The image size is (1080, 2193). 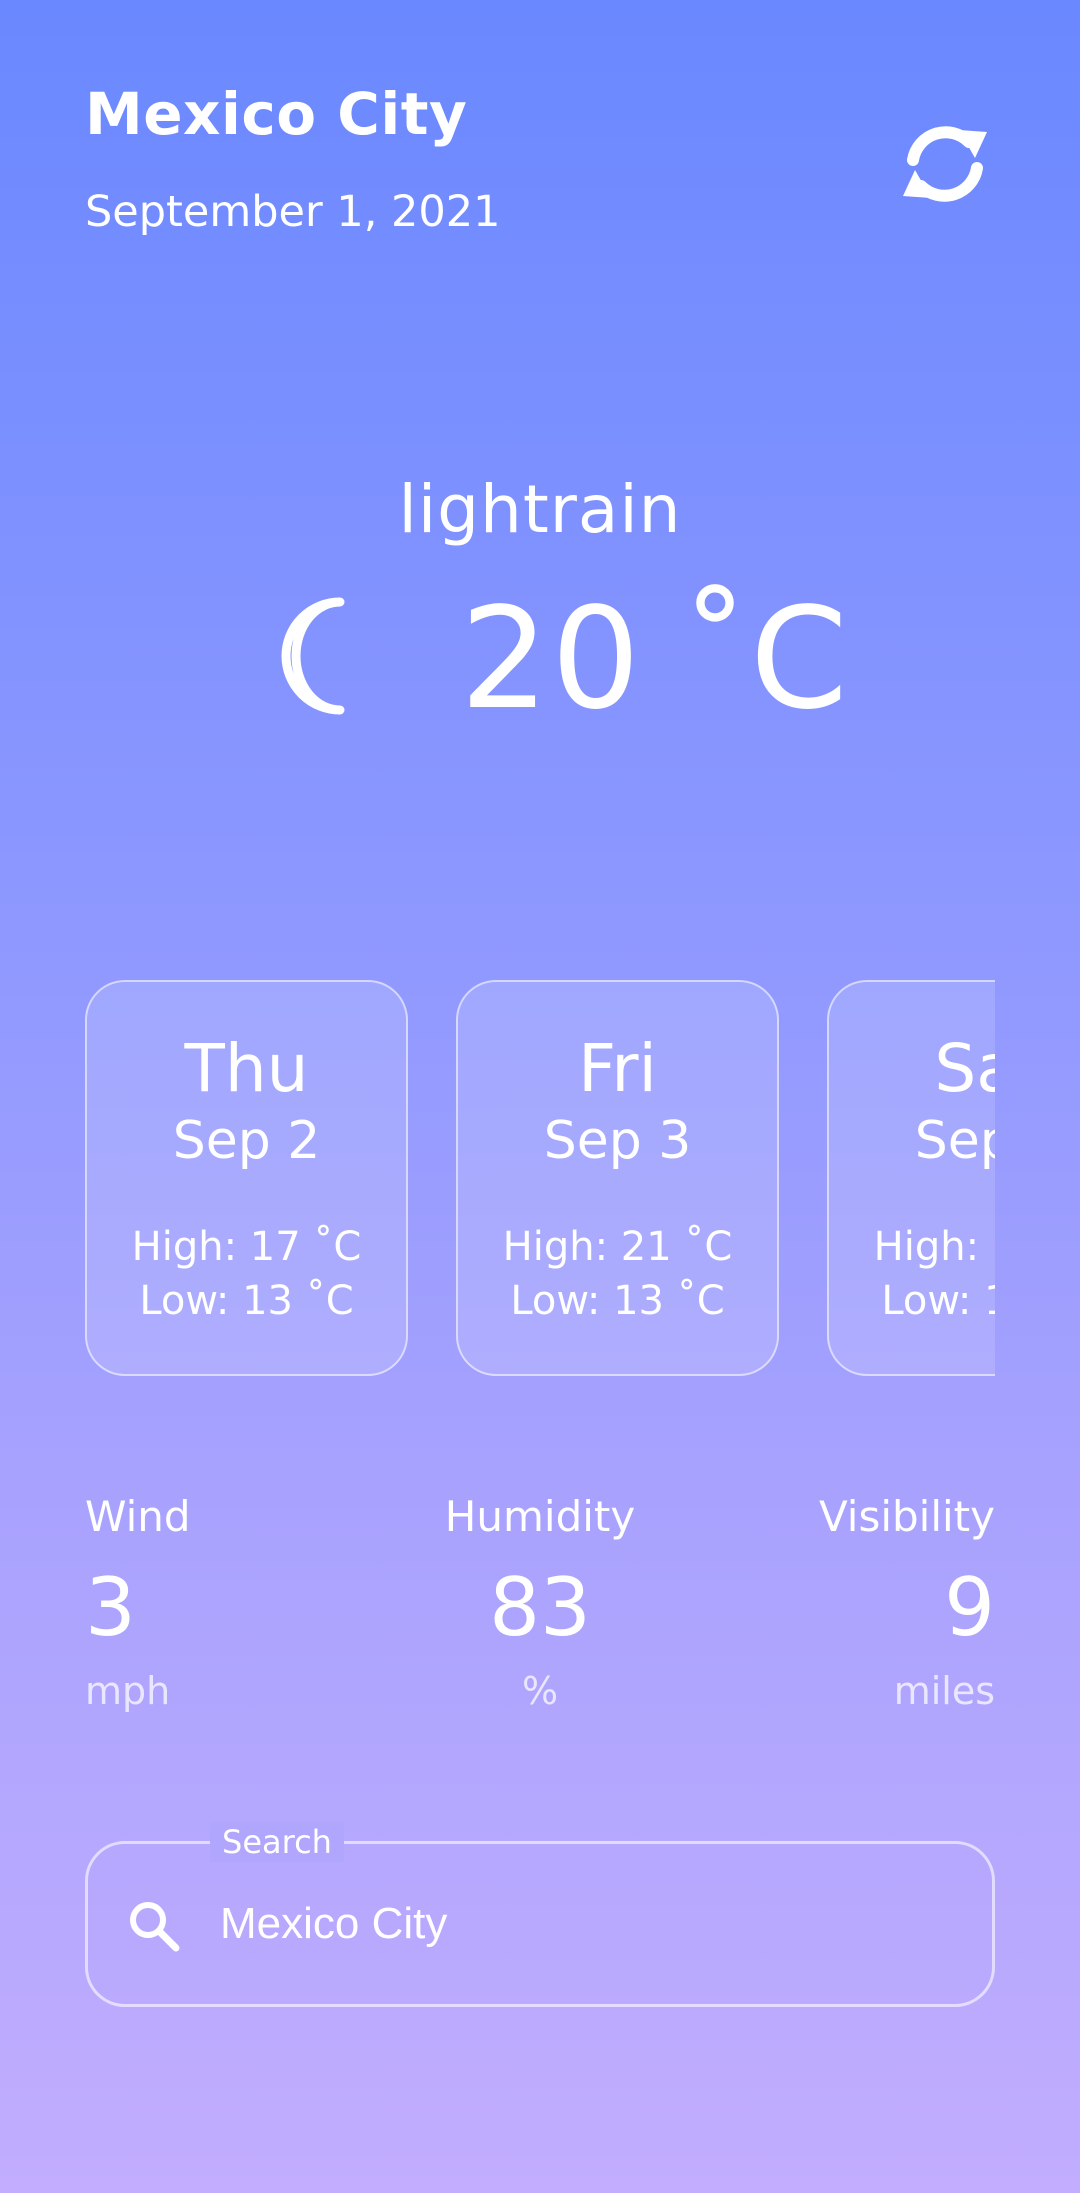 What do you see at coordinates (590, 1924) in the screenshot?
I see `search-input` at bounding box center [590, 1924].